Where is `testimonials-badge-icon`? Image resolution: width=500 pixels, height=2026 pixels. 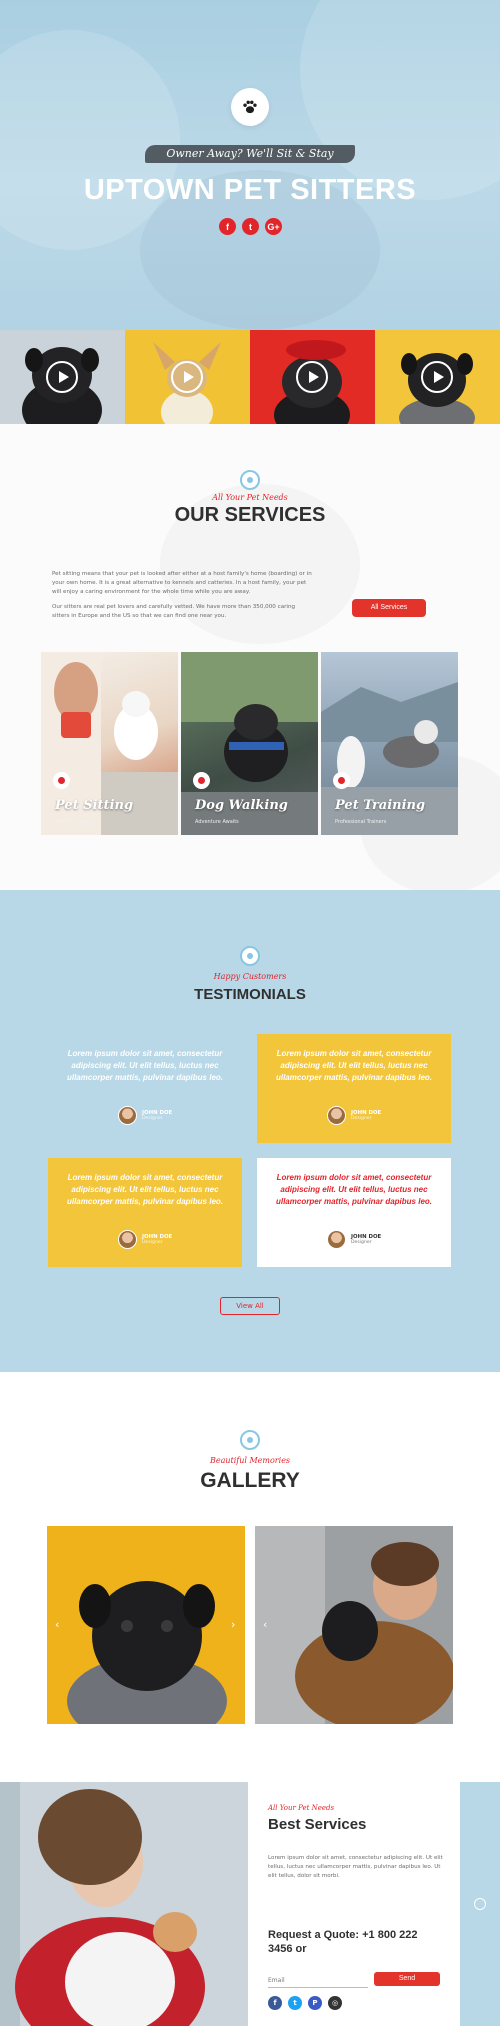 testimonials-badge-icon is located at coordinates (250, 956).